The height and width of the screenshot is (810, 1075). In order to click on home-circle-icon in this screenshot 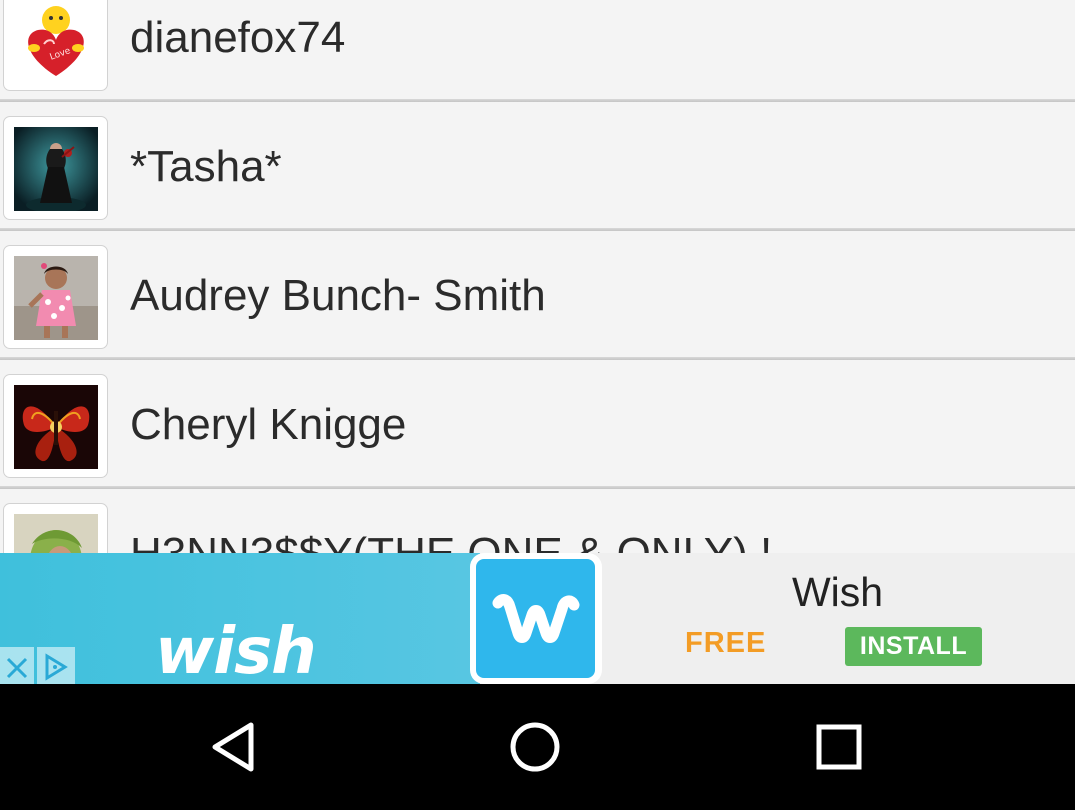, I will do `click(535, 747)`.